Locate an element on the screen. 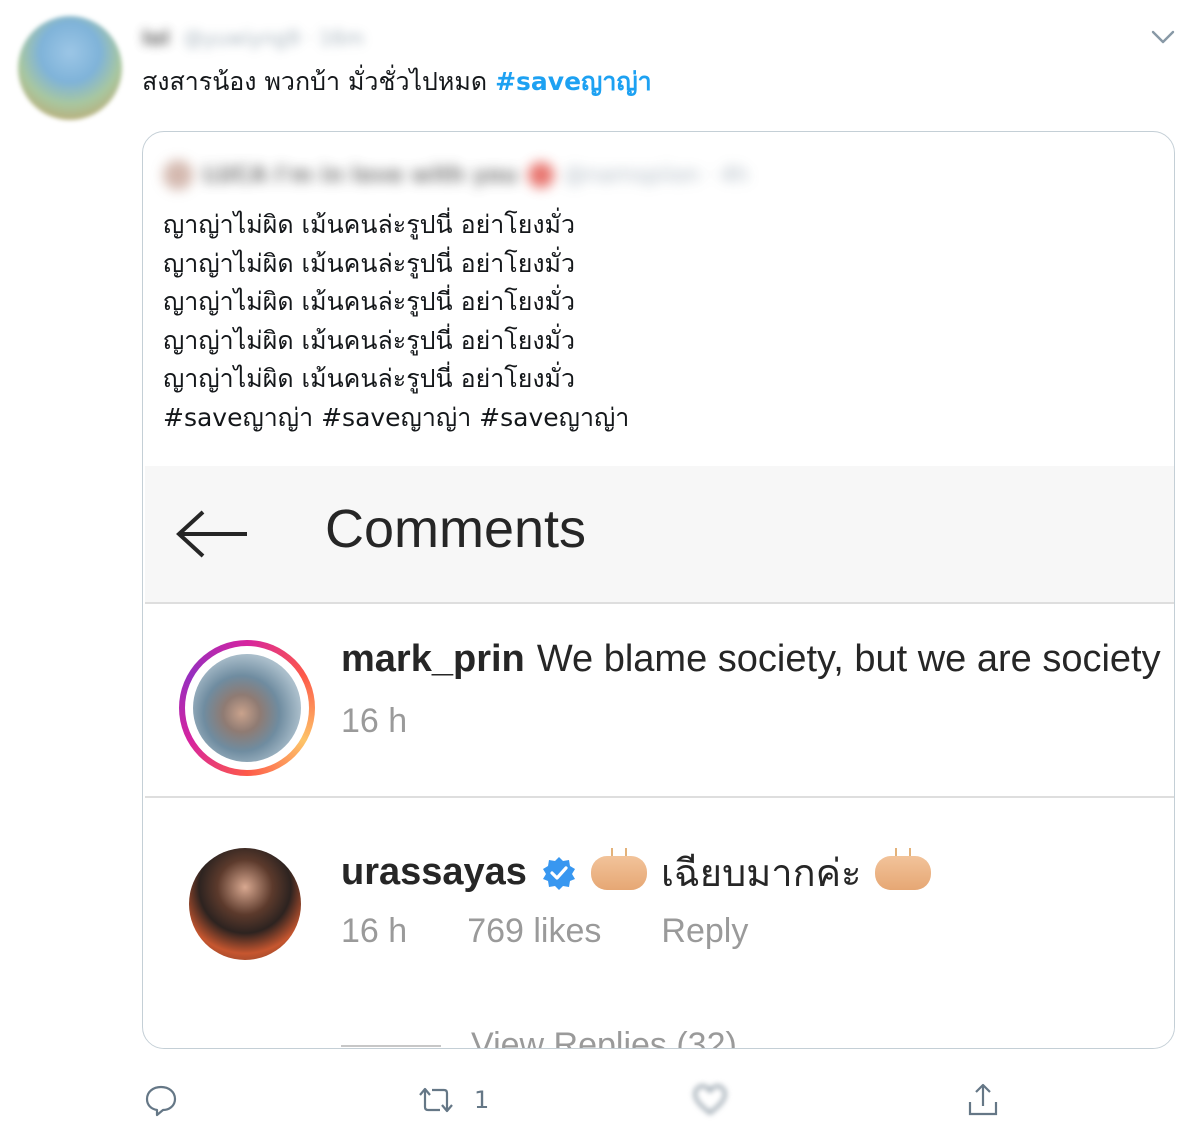  chevron-down-icon is located at coordinates (1163, 37).